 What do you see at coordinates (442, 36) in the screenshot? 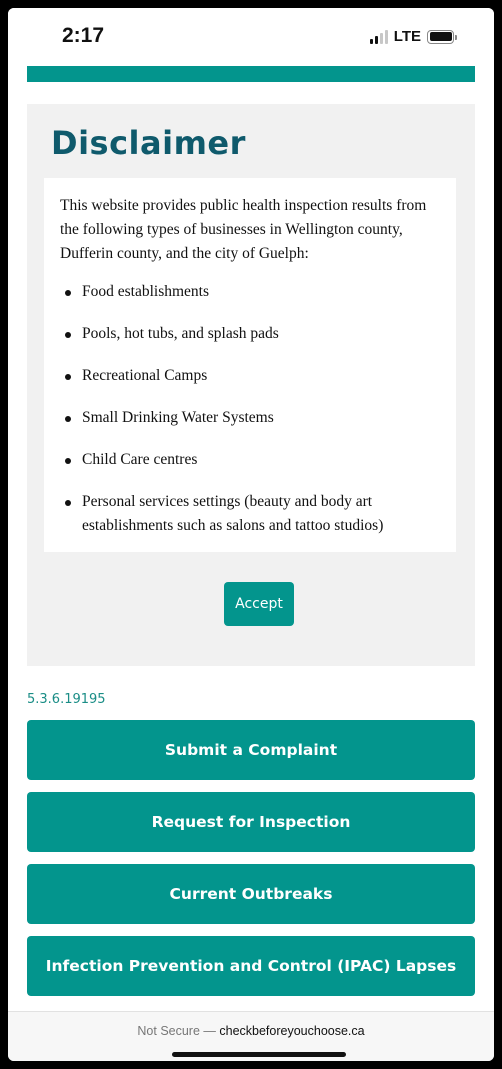
I see `battery-icon` at bounding box center [442, 36].